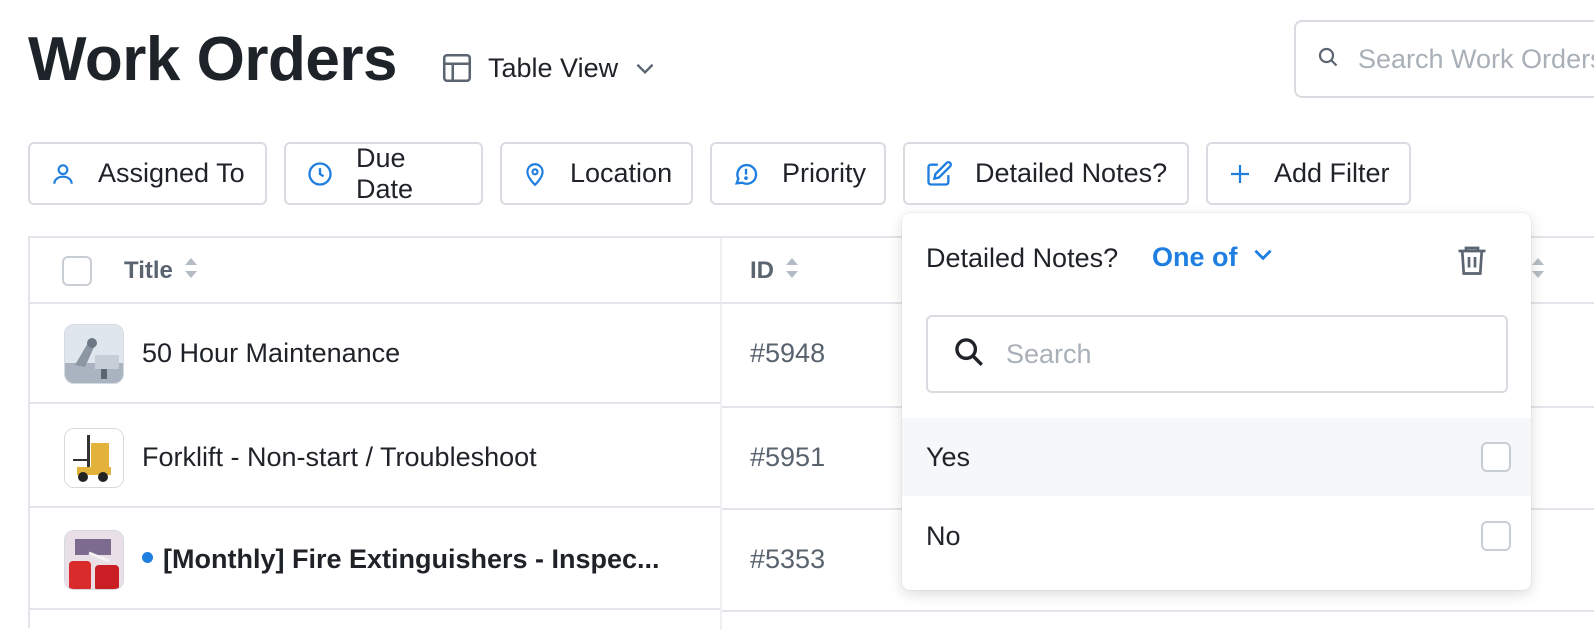  What do you see at coordinates (63, 174) in the screenshot?
I see `user-icon` at bounding box center [63, 174].